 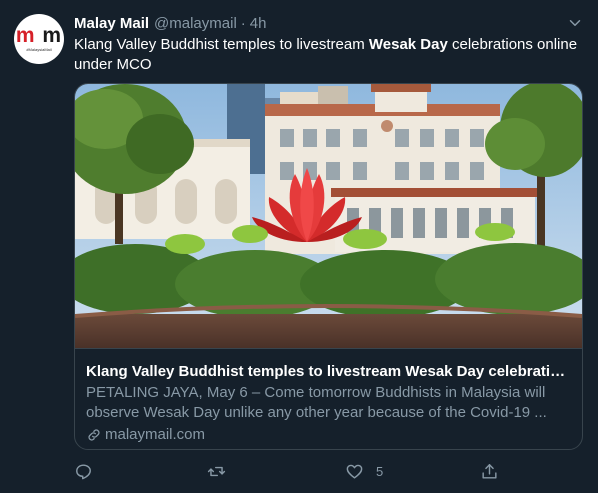 I want to click on share-icon, so click(x=489, y=471).